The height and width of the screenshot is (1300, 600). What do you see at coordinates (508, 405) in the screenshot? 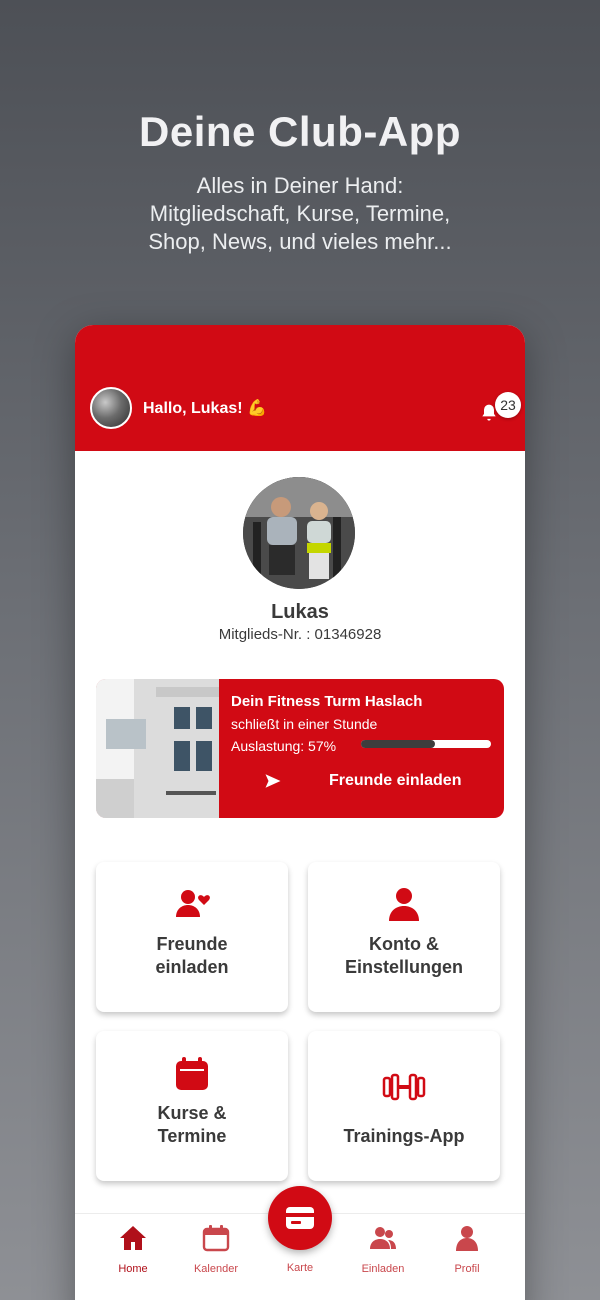
I see `notification-badge: 23` at bounding box center [508, 405].